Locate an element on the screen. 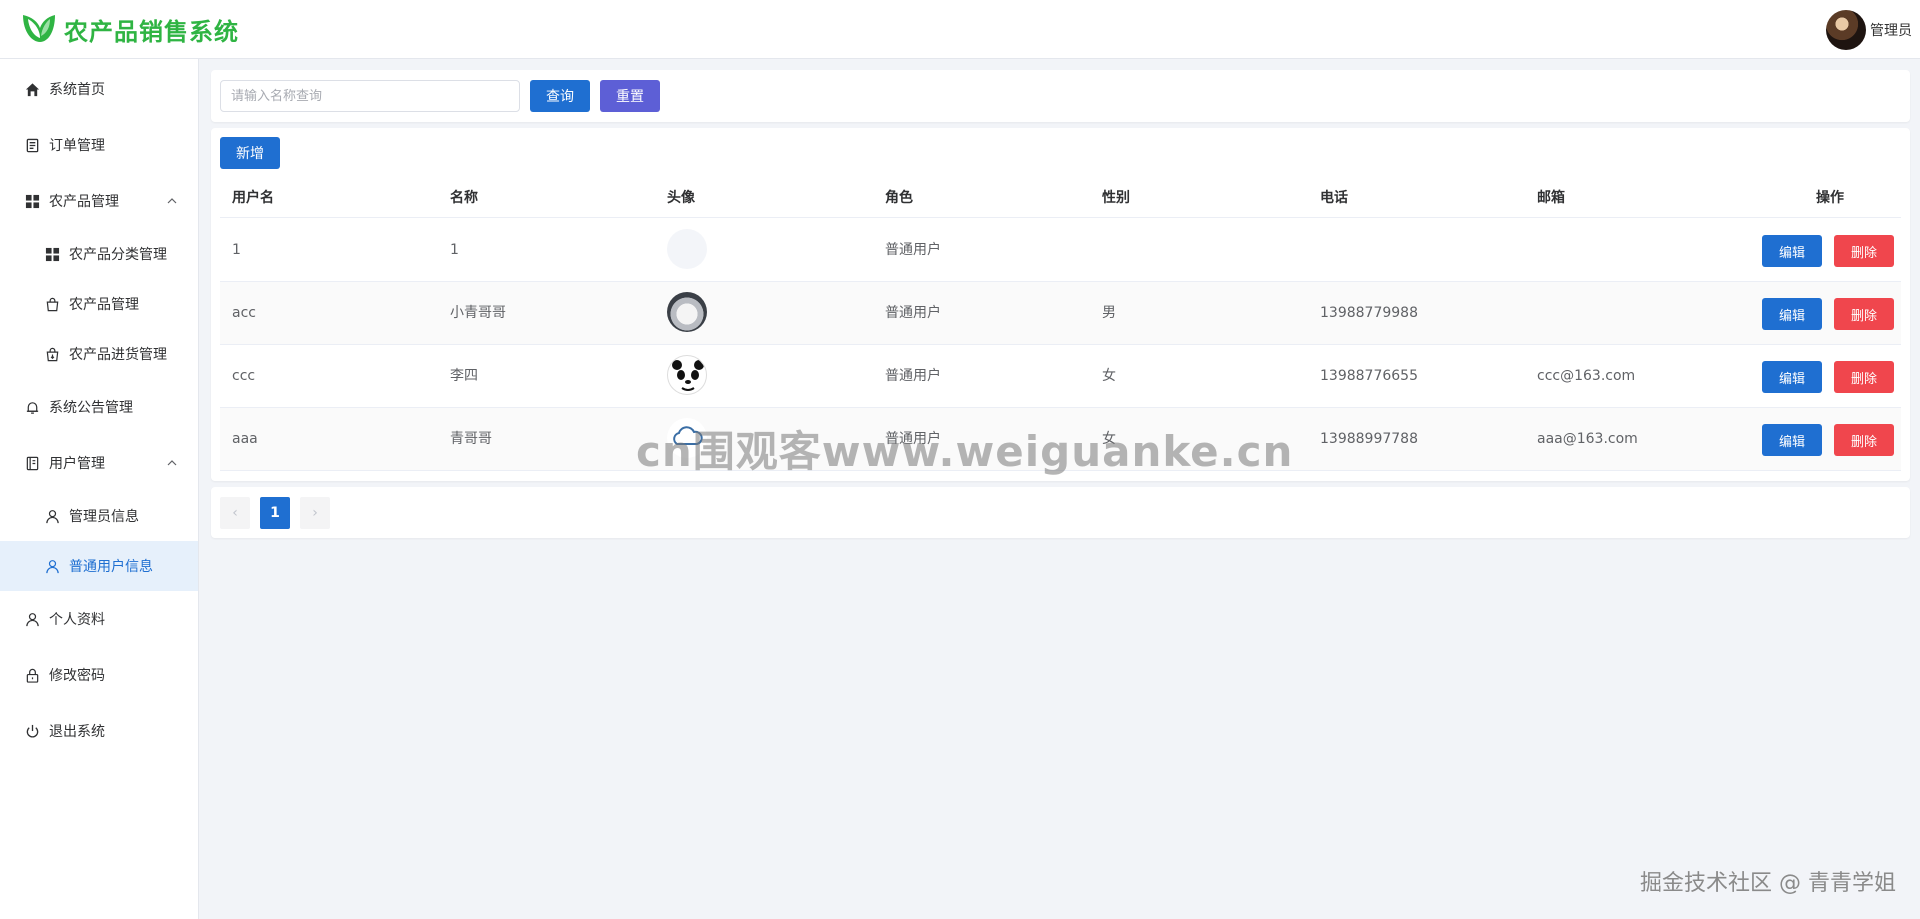  sidebar-item-label: 农产品进货管理 is located at coordinates (118, 355).